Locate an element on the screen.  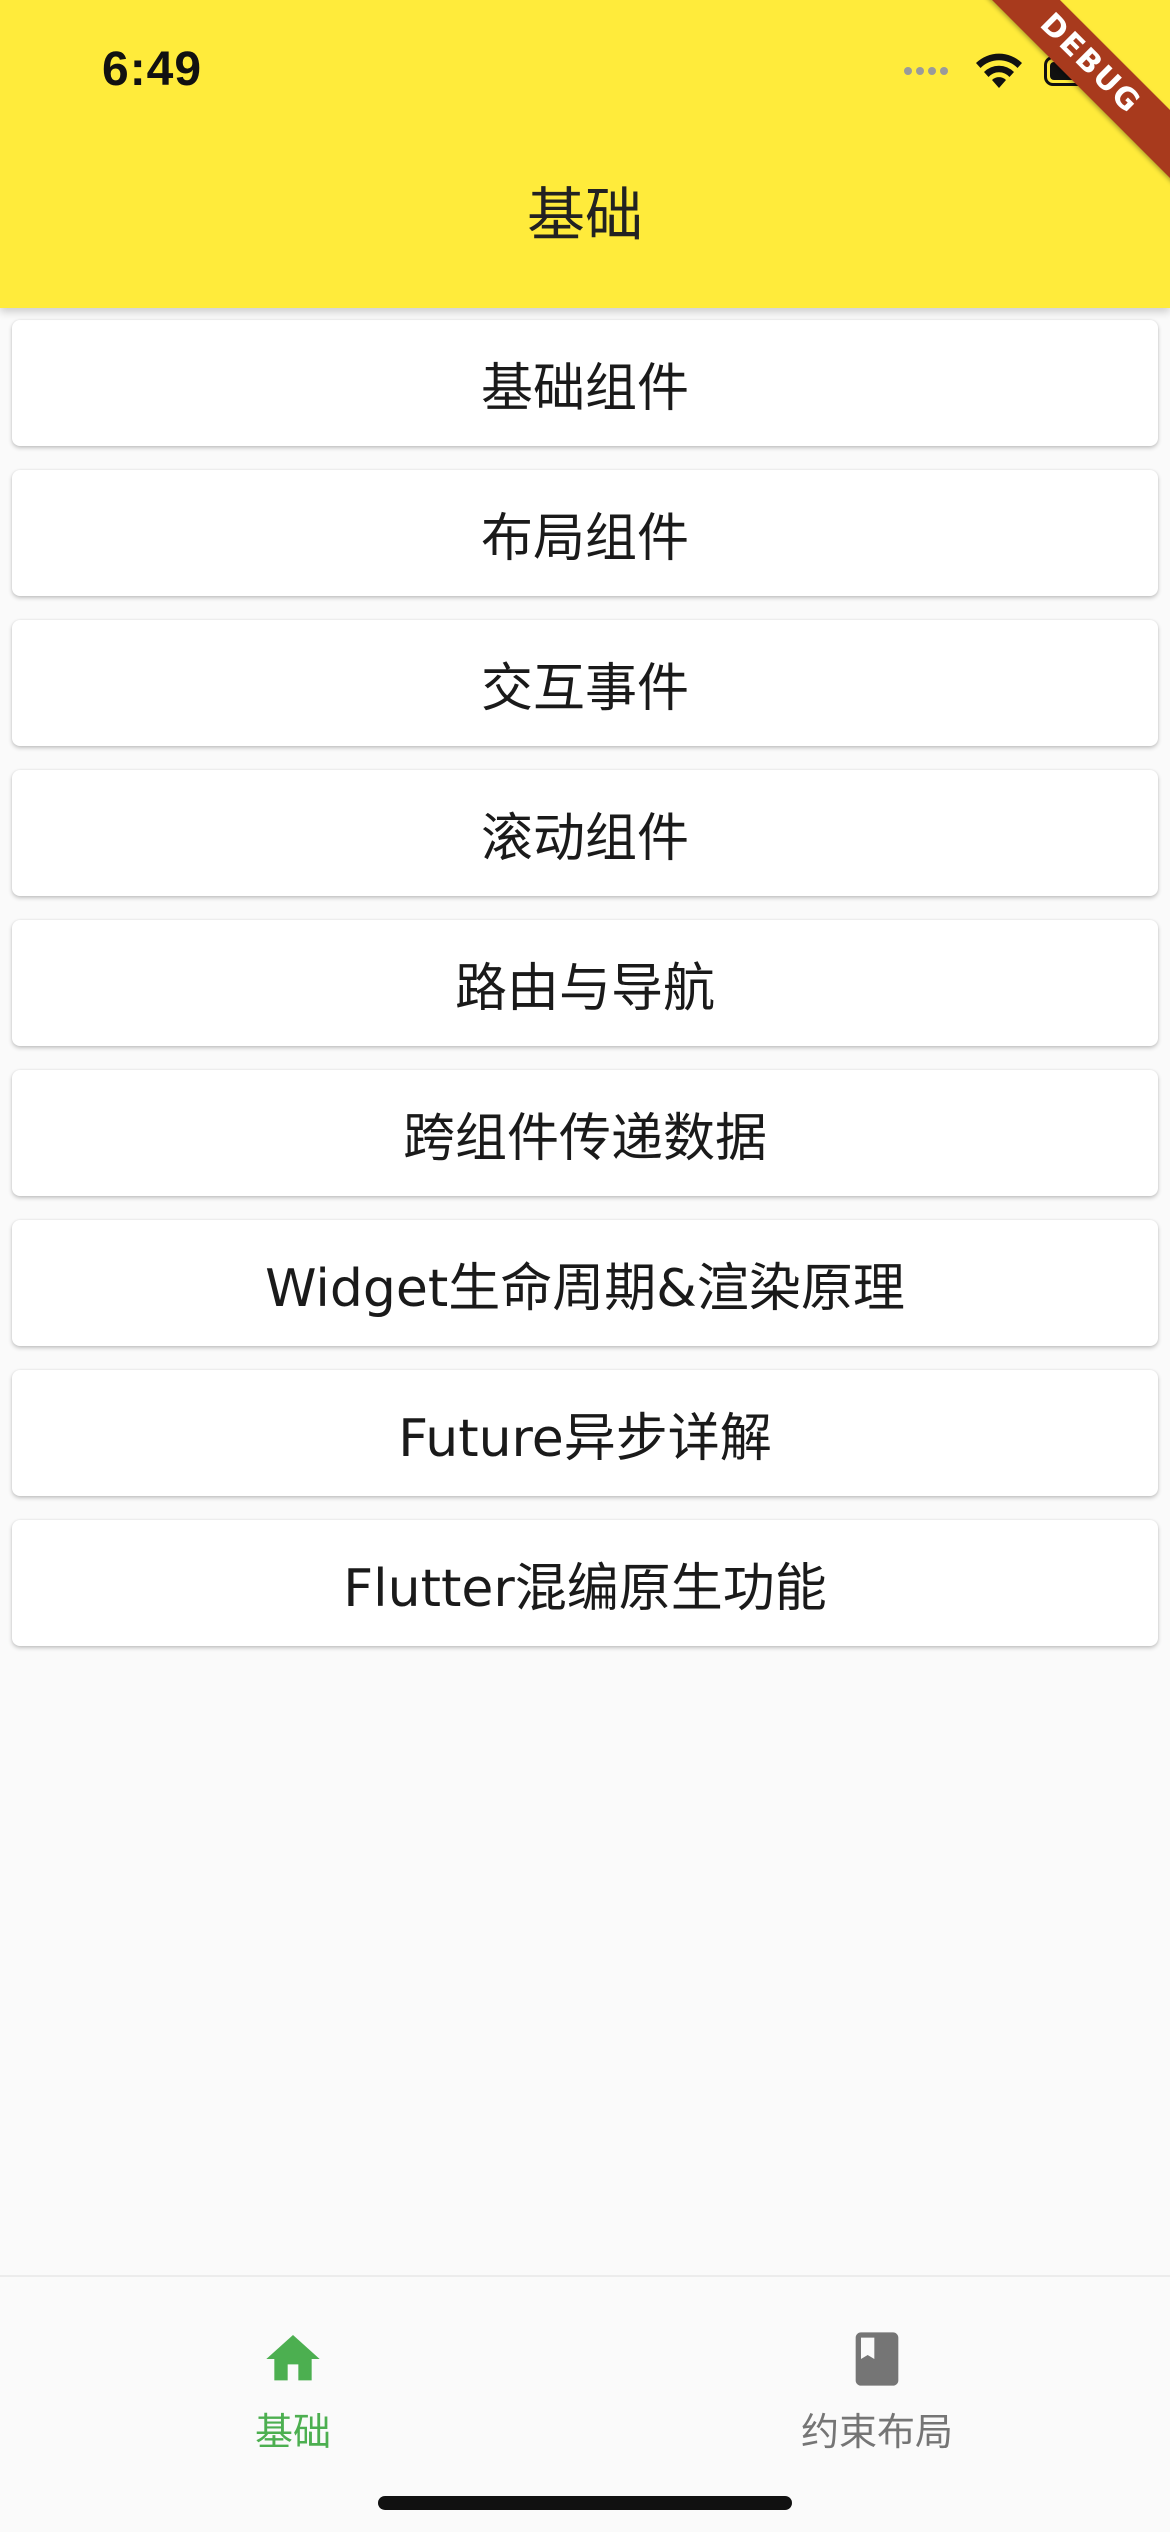
cellular-signal-icon is located at coordinates (928, 71).